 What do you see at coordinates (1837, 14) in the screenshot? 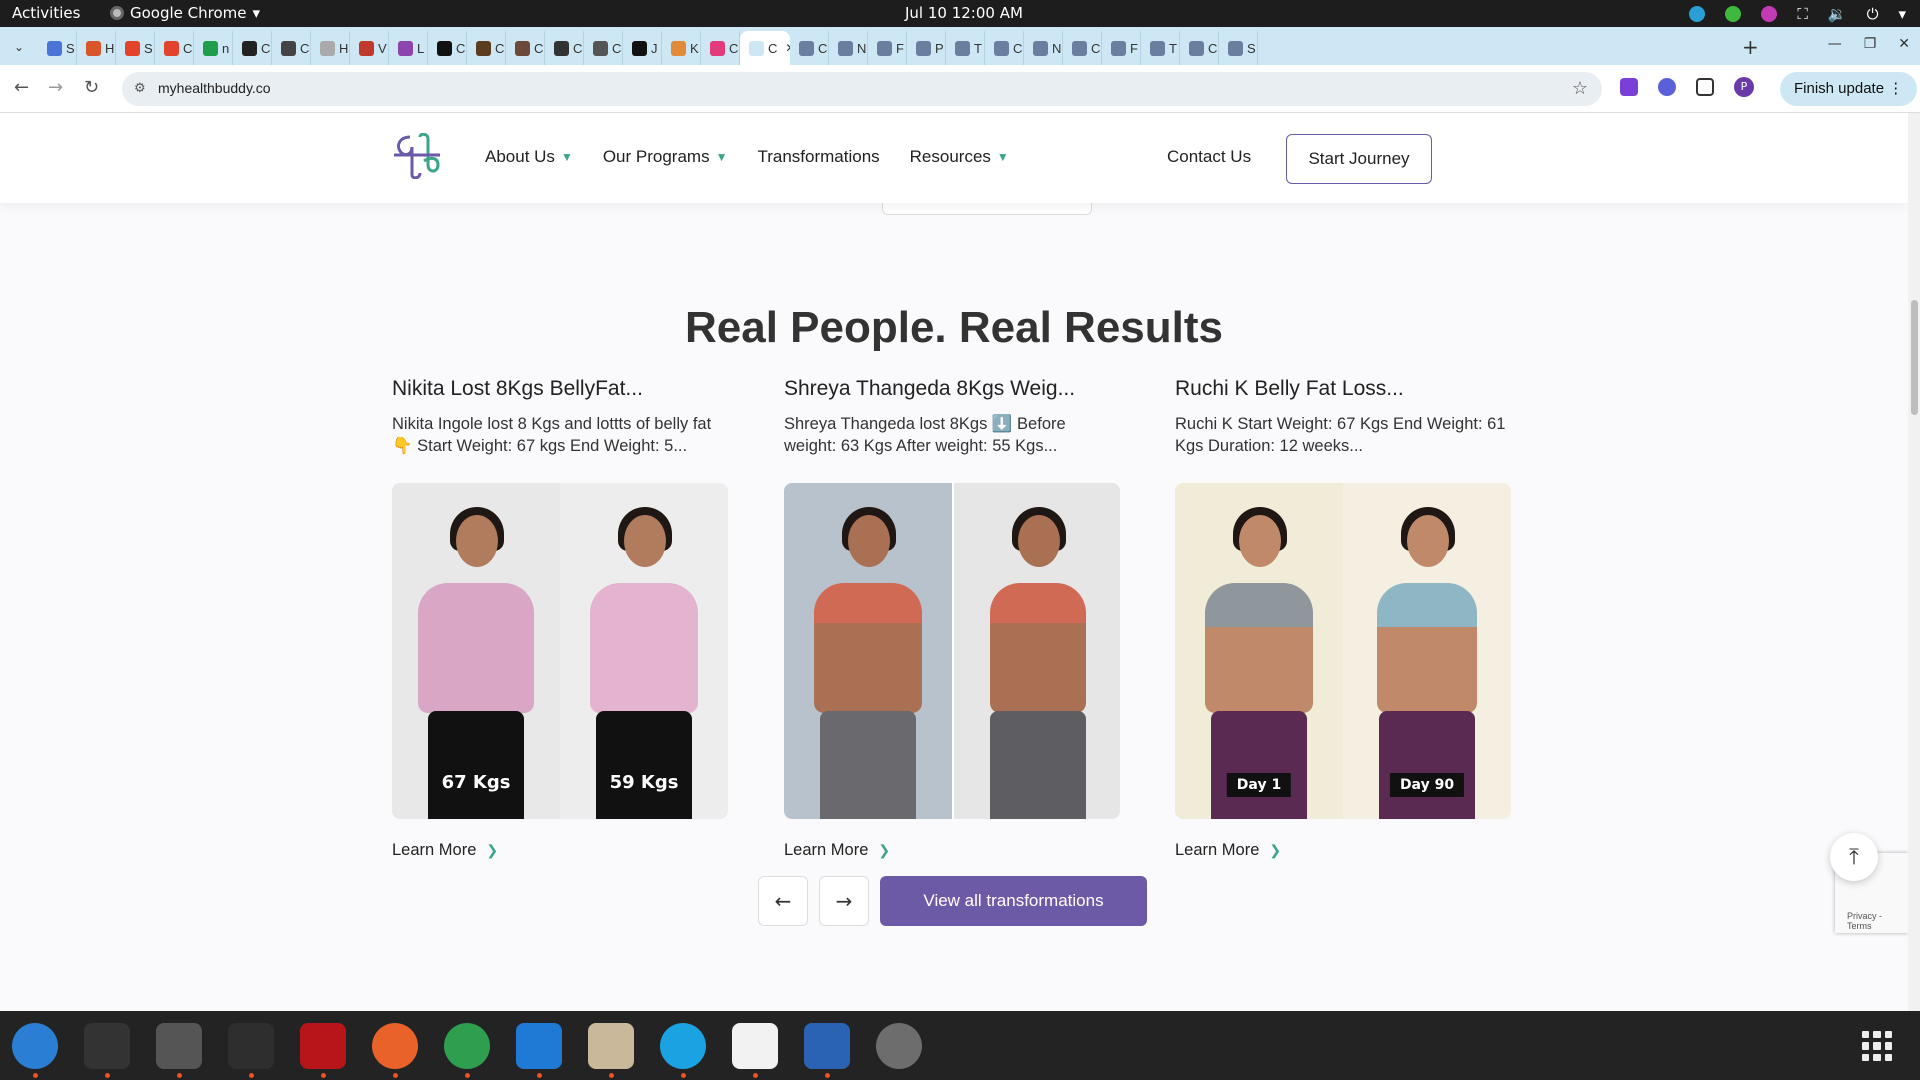
I see `volume-icon: 🔉` at bounding box center [1837, 14].